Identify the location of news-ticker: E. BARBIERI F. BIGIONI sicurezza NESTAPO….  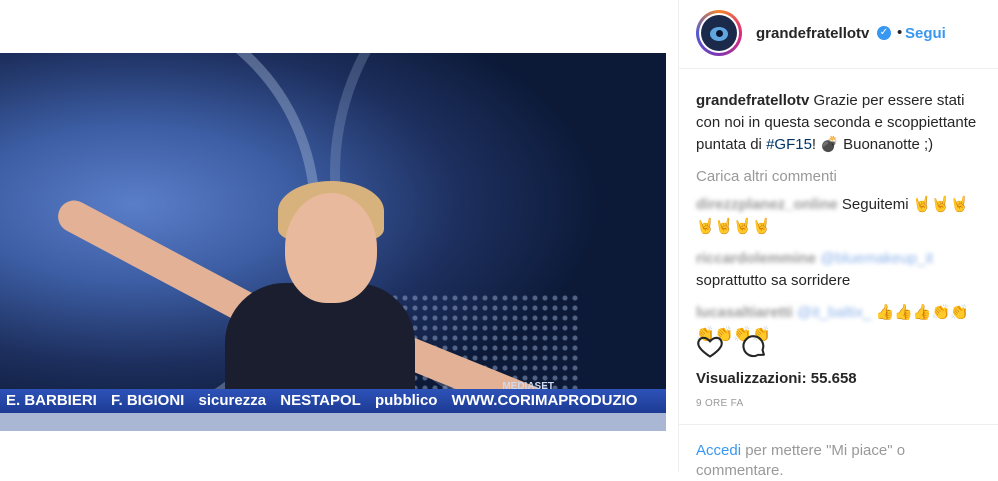
(333, 397).